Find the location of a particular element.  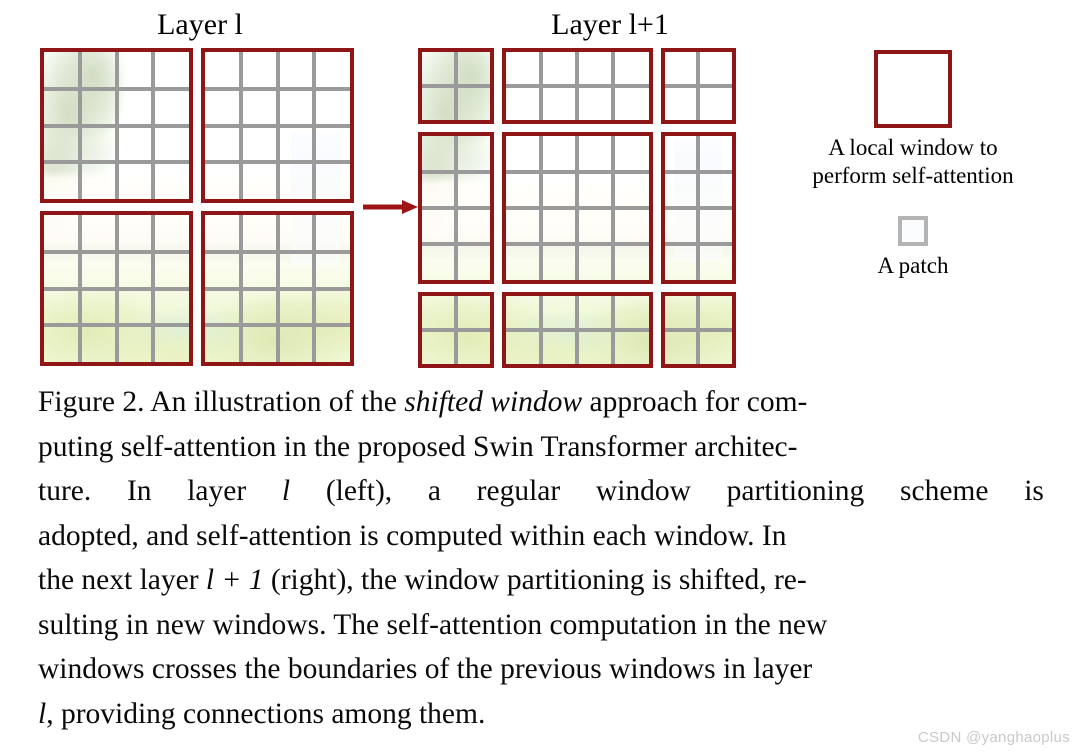

caption-l1-b: approach for com- is located at coordinates (695, 402).